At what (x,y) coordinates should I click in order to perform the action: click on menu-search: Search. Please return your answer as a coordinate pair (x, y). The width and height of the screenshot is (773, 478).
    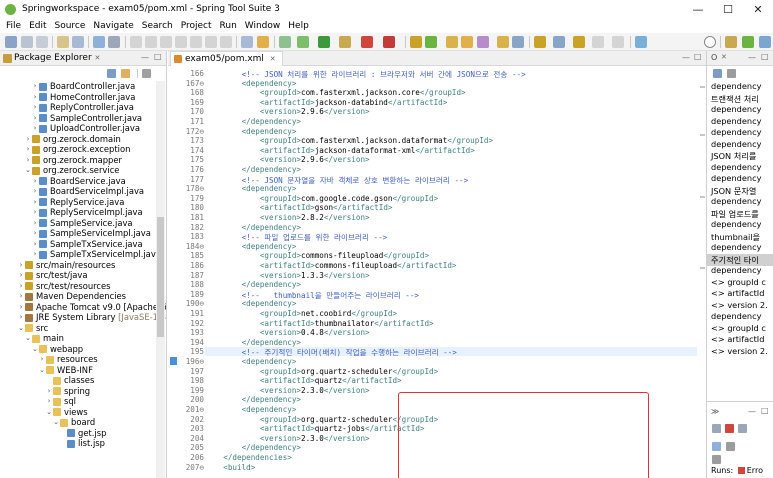
    Looking at the image, I should click on (157, 26).